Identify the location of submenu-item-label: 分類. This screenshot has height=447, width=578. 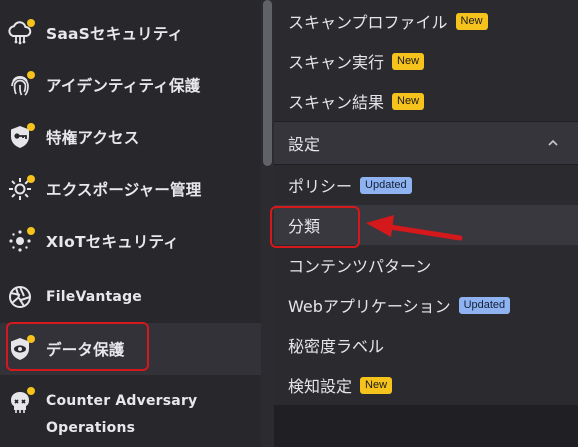
(304, 226).